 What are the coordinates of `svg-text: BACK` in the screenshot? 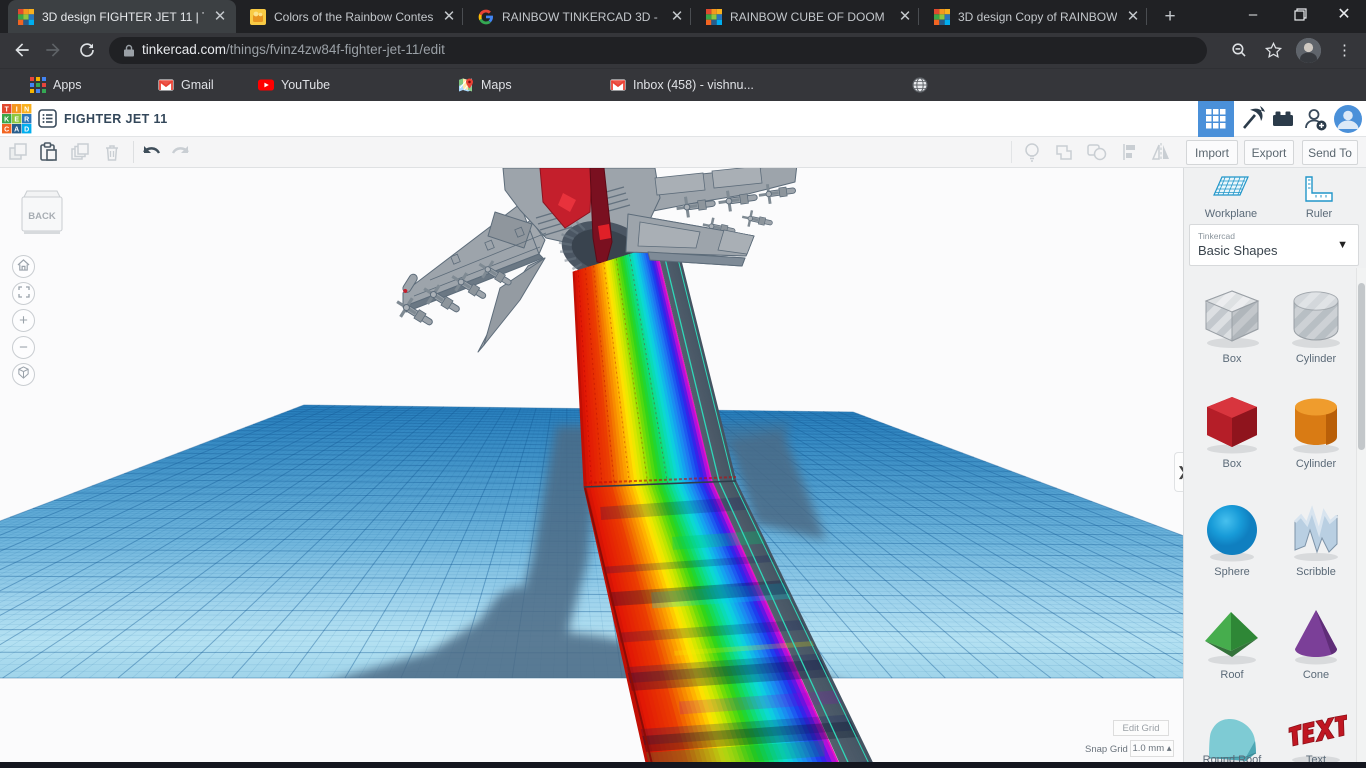 It's located at (42, 216).